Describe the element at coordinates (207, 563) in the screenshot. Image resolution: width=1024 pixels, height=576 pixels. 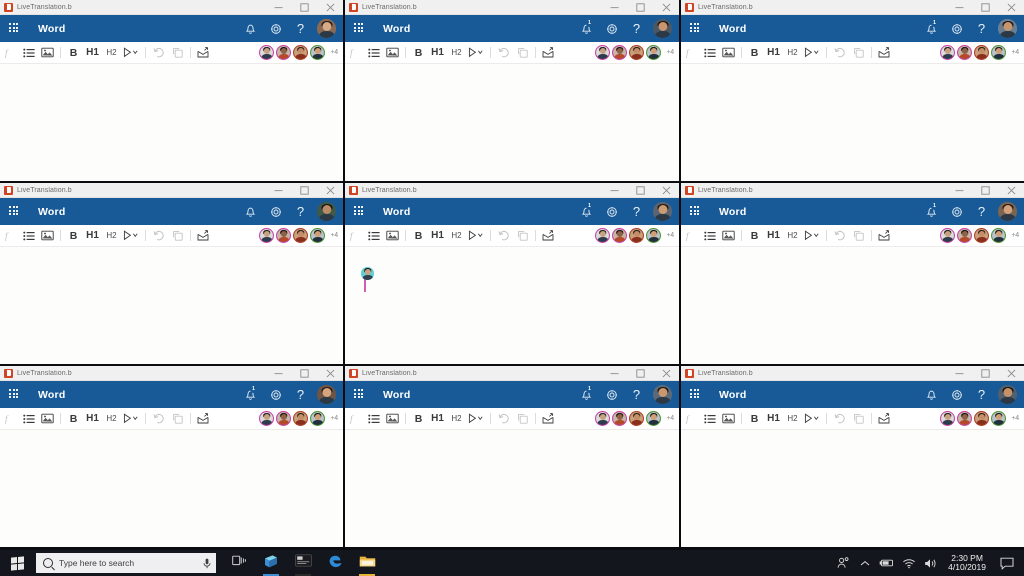
I see `microphone-icon` at that location.